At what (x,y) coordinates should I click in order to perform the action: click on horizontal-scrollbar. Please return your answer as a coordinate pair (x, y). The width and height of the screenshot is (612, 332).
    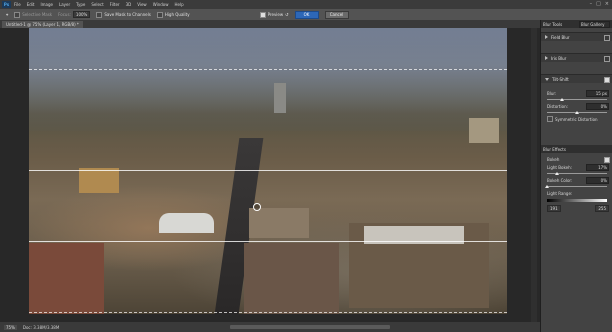
    Looking at the image, I should click on (310, 327).